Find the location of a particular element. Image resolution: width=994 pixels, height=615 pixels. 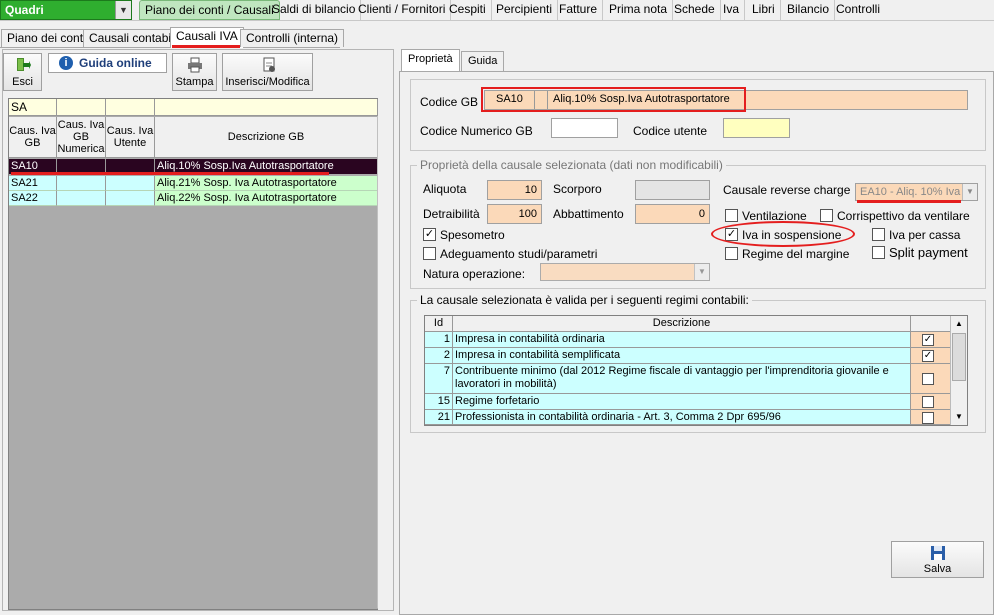

header-descrizione-gb: Descrizione GB is located at coordinates (266, 137).